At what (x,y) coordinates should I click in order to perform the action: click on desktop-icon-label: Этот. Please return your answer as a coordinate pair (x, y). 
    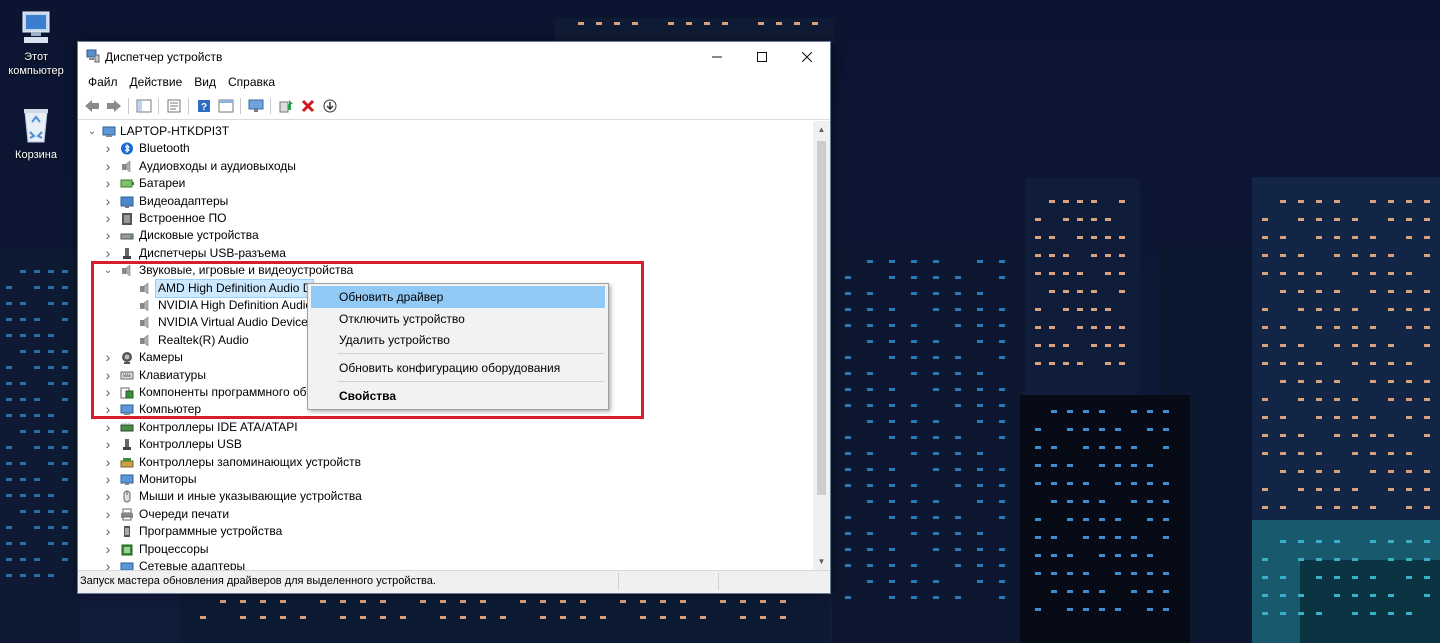
    Looking at the image, I should click on (36, 57).